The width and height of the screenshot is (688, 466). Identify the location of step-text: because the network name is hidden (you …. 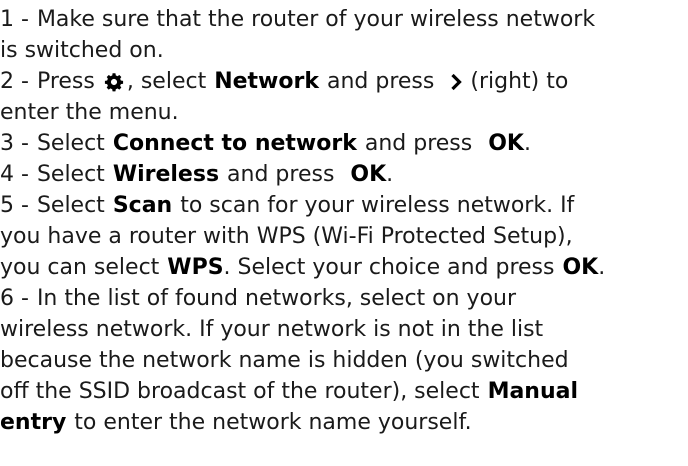
(284, 360).